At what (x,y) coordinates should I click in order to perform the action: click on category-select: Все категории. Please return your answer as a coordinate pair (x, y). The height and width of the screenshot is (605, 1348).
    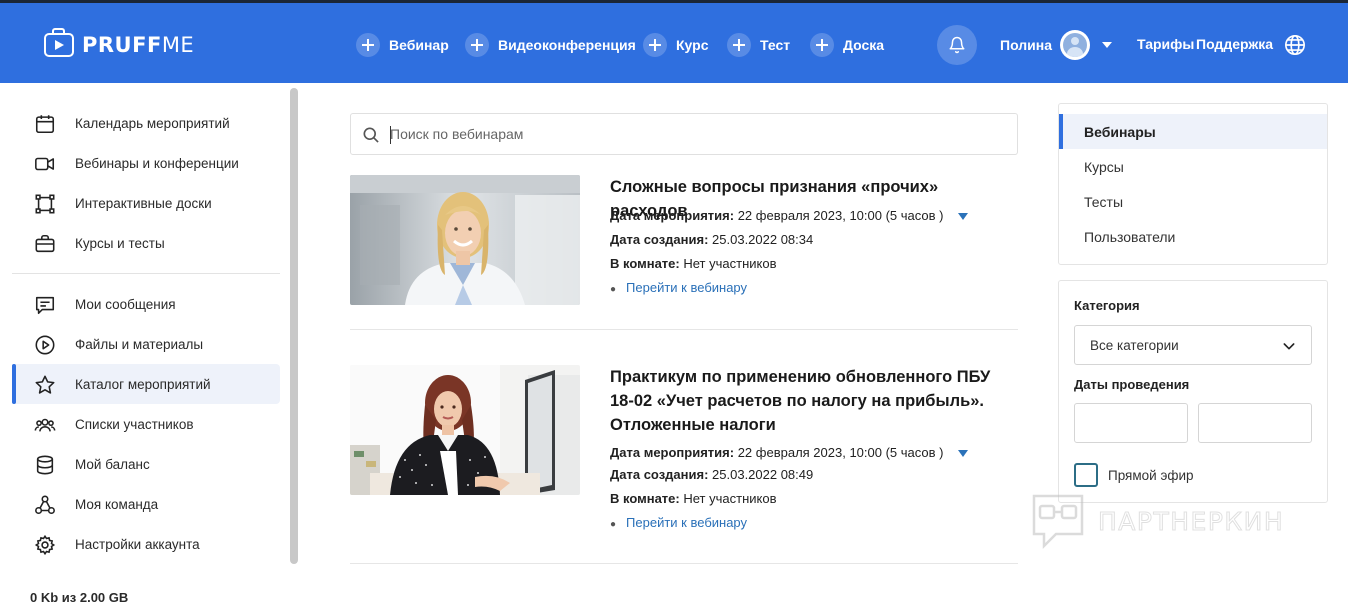
    Looking at the image, I should click on (1193, 345).